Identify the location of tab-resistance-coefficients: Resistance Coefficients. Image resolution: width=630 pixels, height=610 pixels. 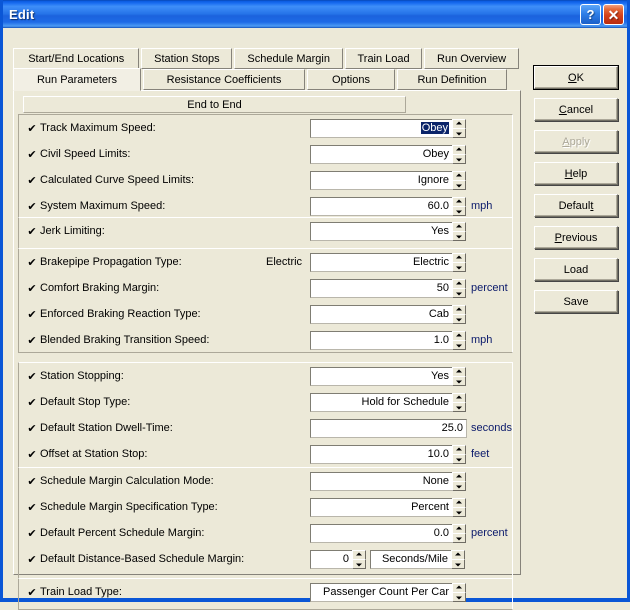
(224, 79).